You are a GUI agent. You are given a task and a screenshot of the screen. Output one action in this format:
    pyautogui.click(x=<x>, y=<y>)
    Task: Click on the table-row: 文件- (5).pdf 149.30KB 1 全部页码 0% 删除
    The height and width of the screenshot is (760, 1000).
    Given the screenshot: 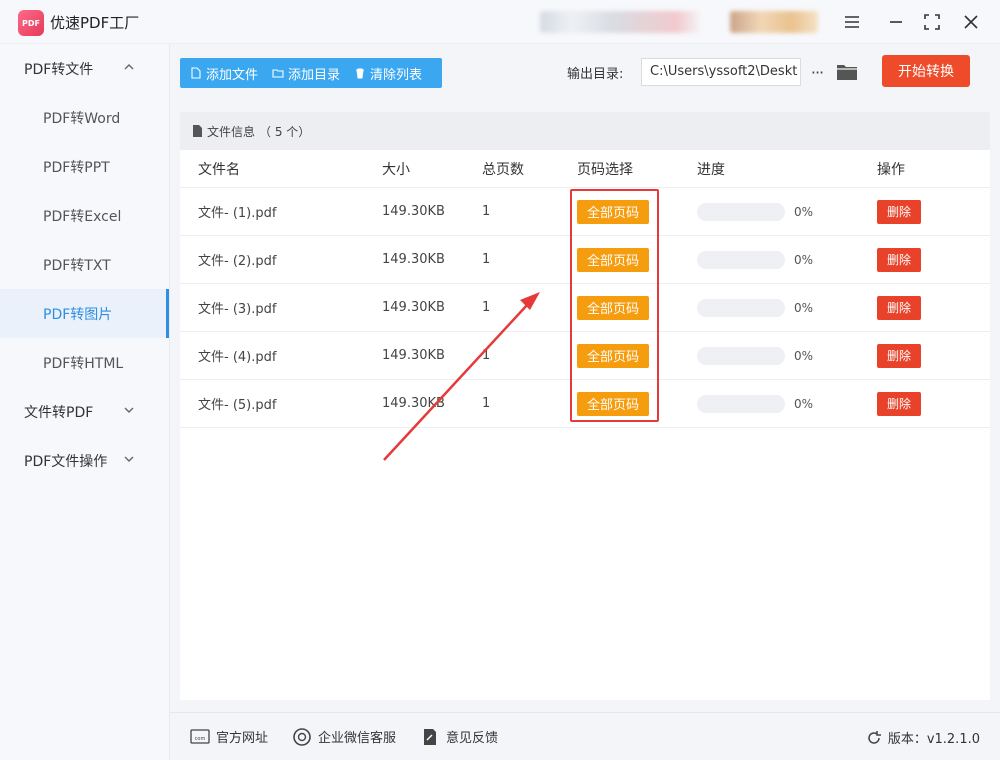 What is the action you would take?
    pyautogui.click(x=585, y=404)
    